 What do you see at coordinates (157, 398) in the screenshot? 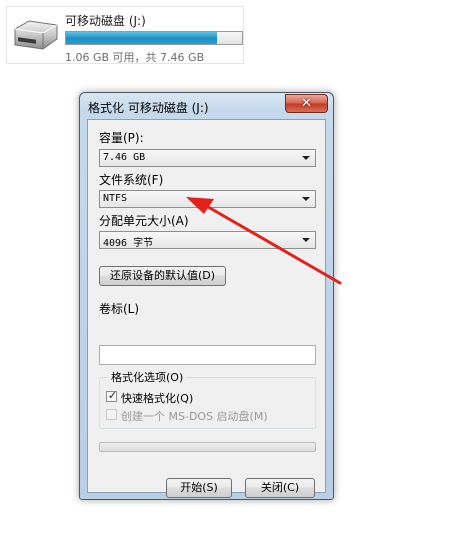
I see `quick-format-label: 快速格式化(Q)` at bounding box center [157, 398].